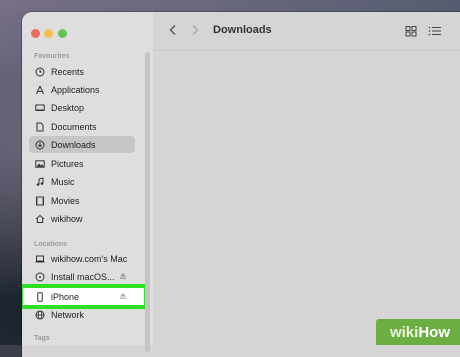  What do you see at coordinates (48, 33) in the screenshot?
I see `minimize-window-button` at bounding box center [48, 33].